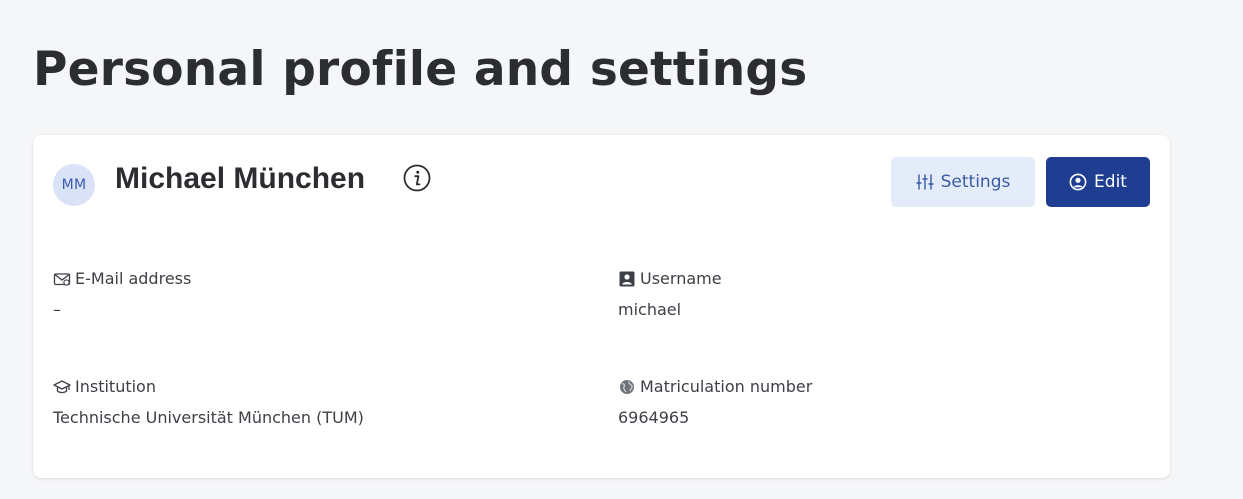 Image resolution: width=1243 pixels, height=499 pixels. What do you see at coordinates (681, 278) in the screenshot?
I see `username-label: Username` at bounding box center [681, 278].